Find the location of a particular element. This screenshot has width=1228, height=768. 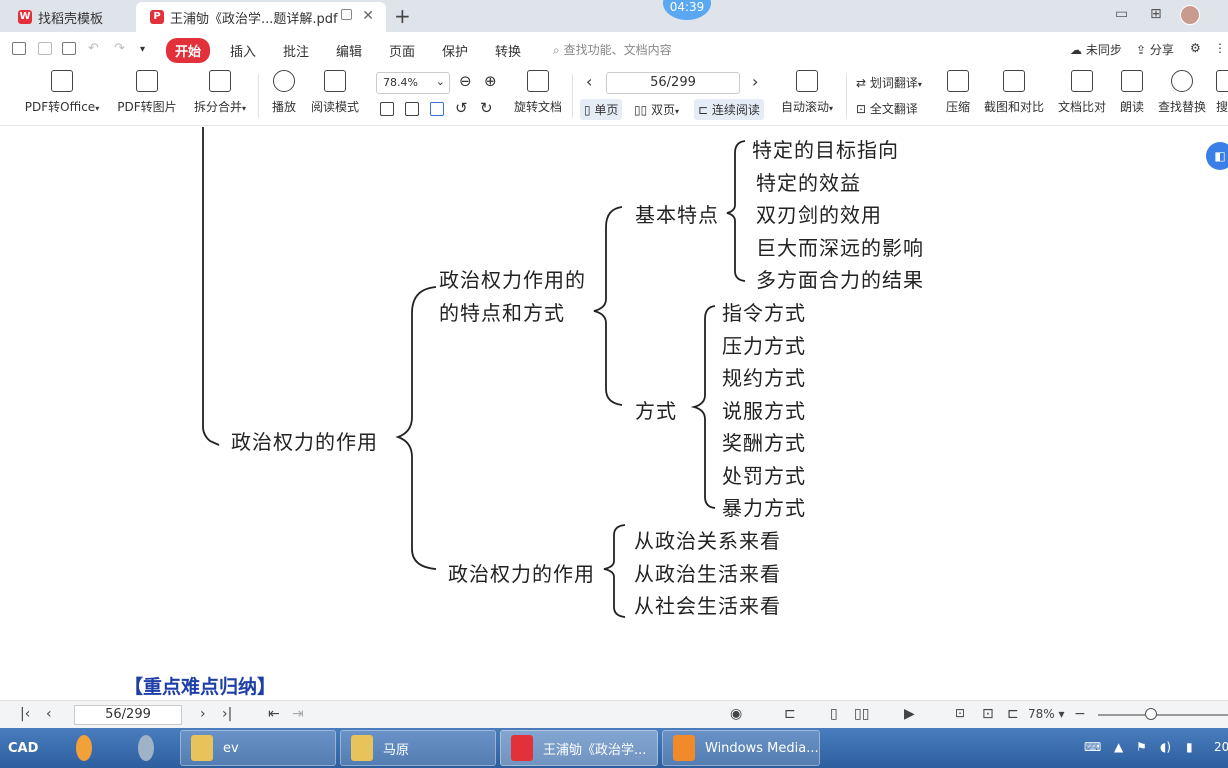

rotate-right-icon: ↻ is located at coordinates (486, 108).